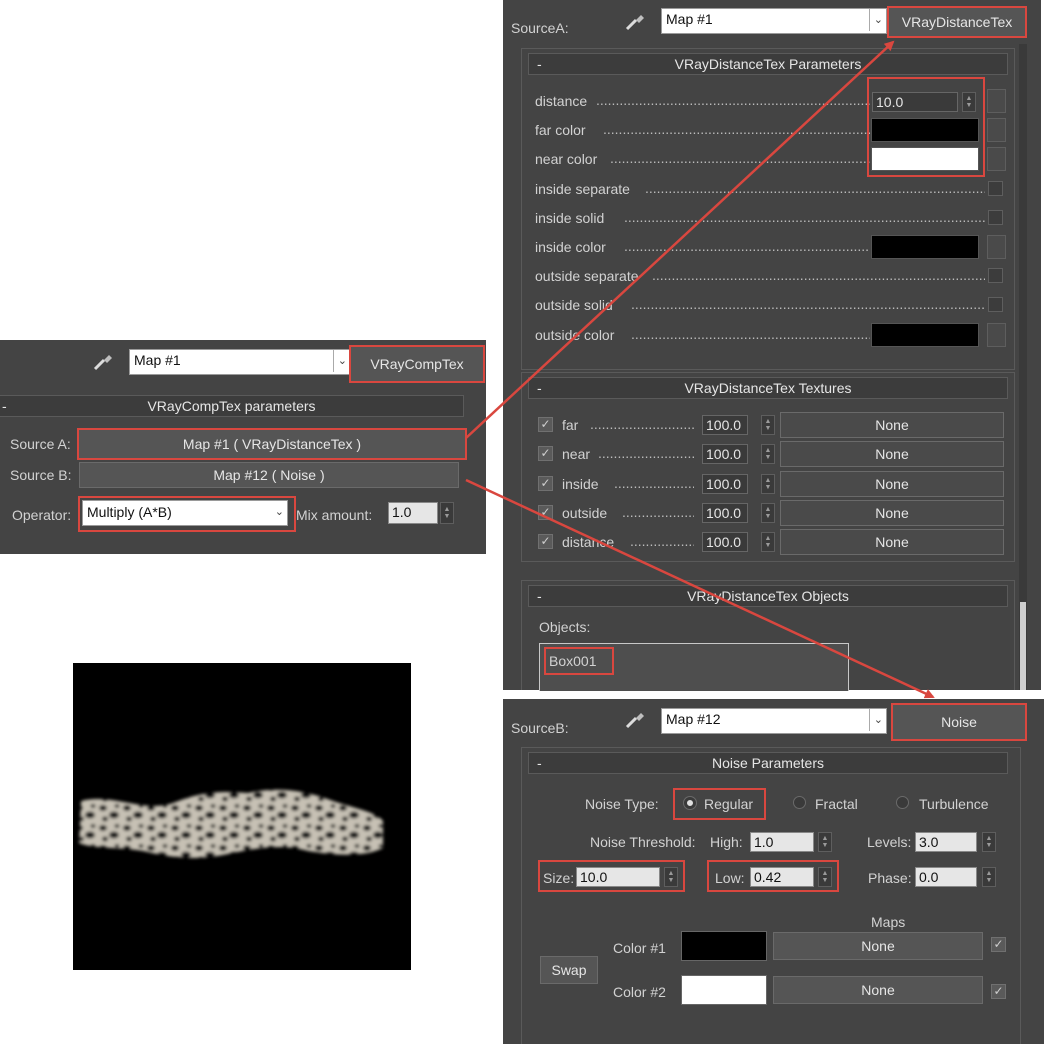 This screenshot has height=1044, width=1044. Describe the element at coordinates (690, 803) in the screenshot. I see `radio-regular` at that location.